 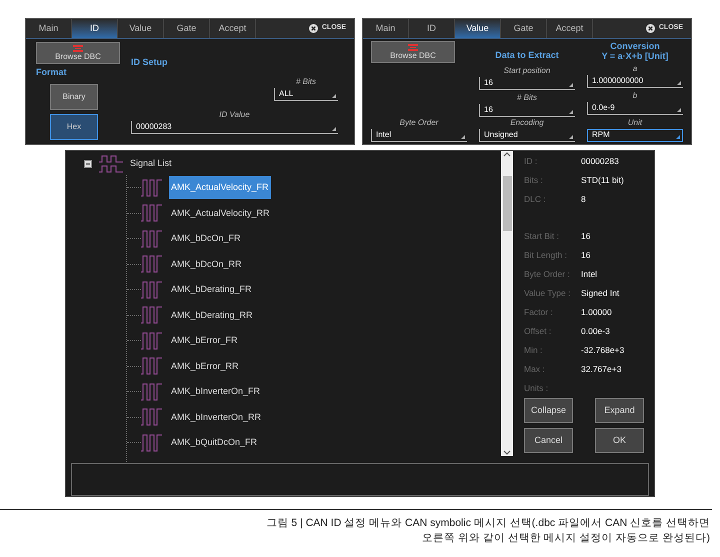 I want to click on signal-item: AMK_bQuitDcOn_FR, so click(x=214, y=442).